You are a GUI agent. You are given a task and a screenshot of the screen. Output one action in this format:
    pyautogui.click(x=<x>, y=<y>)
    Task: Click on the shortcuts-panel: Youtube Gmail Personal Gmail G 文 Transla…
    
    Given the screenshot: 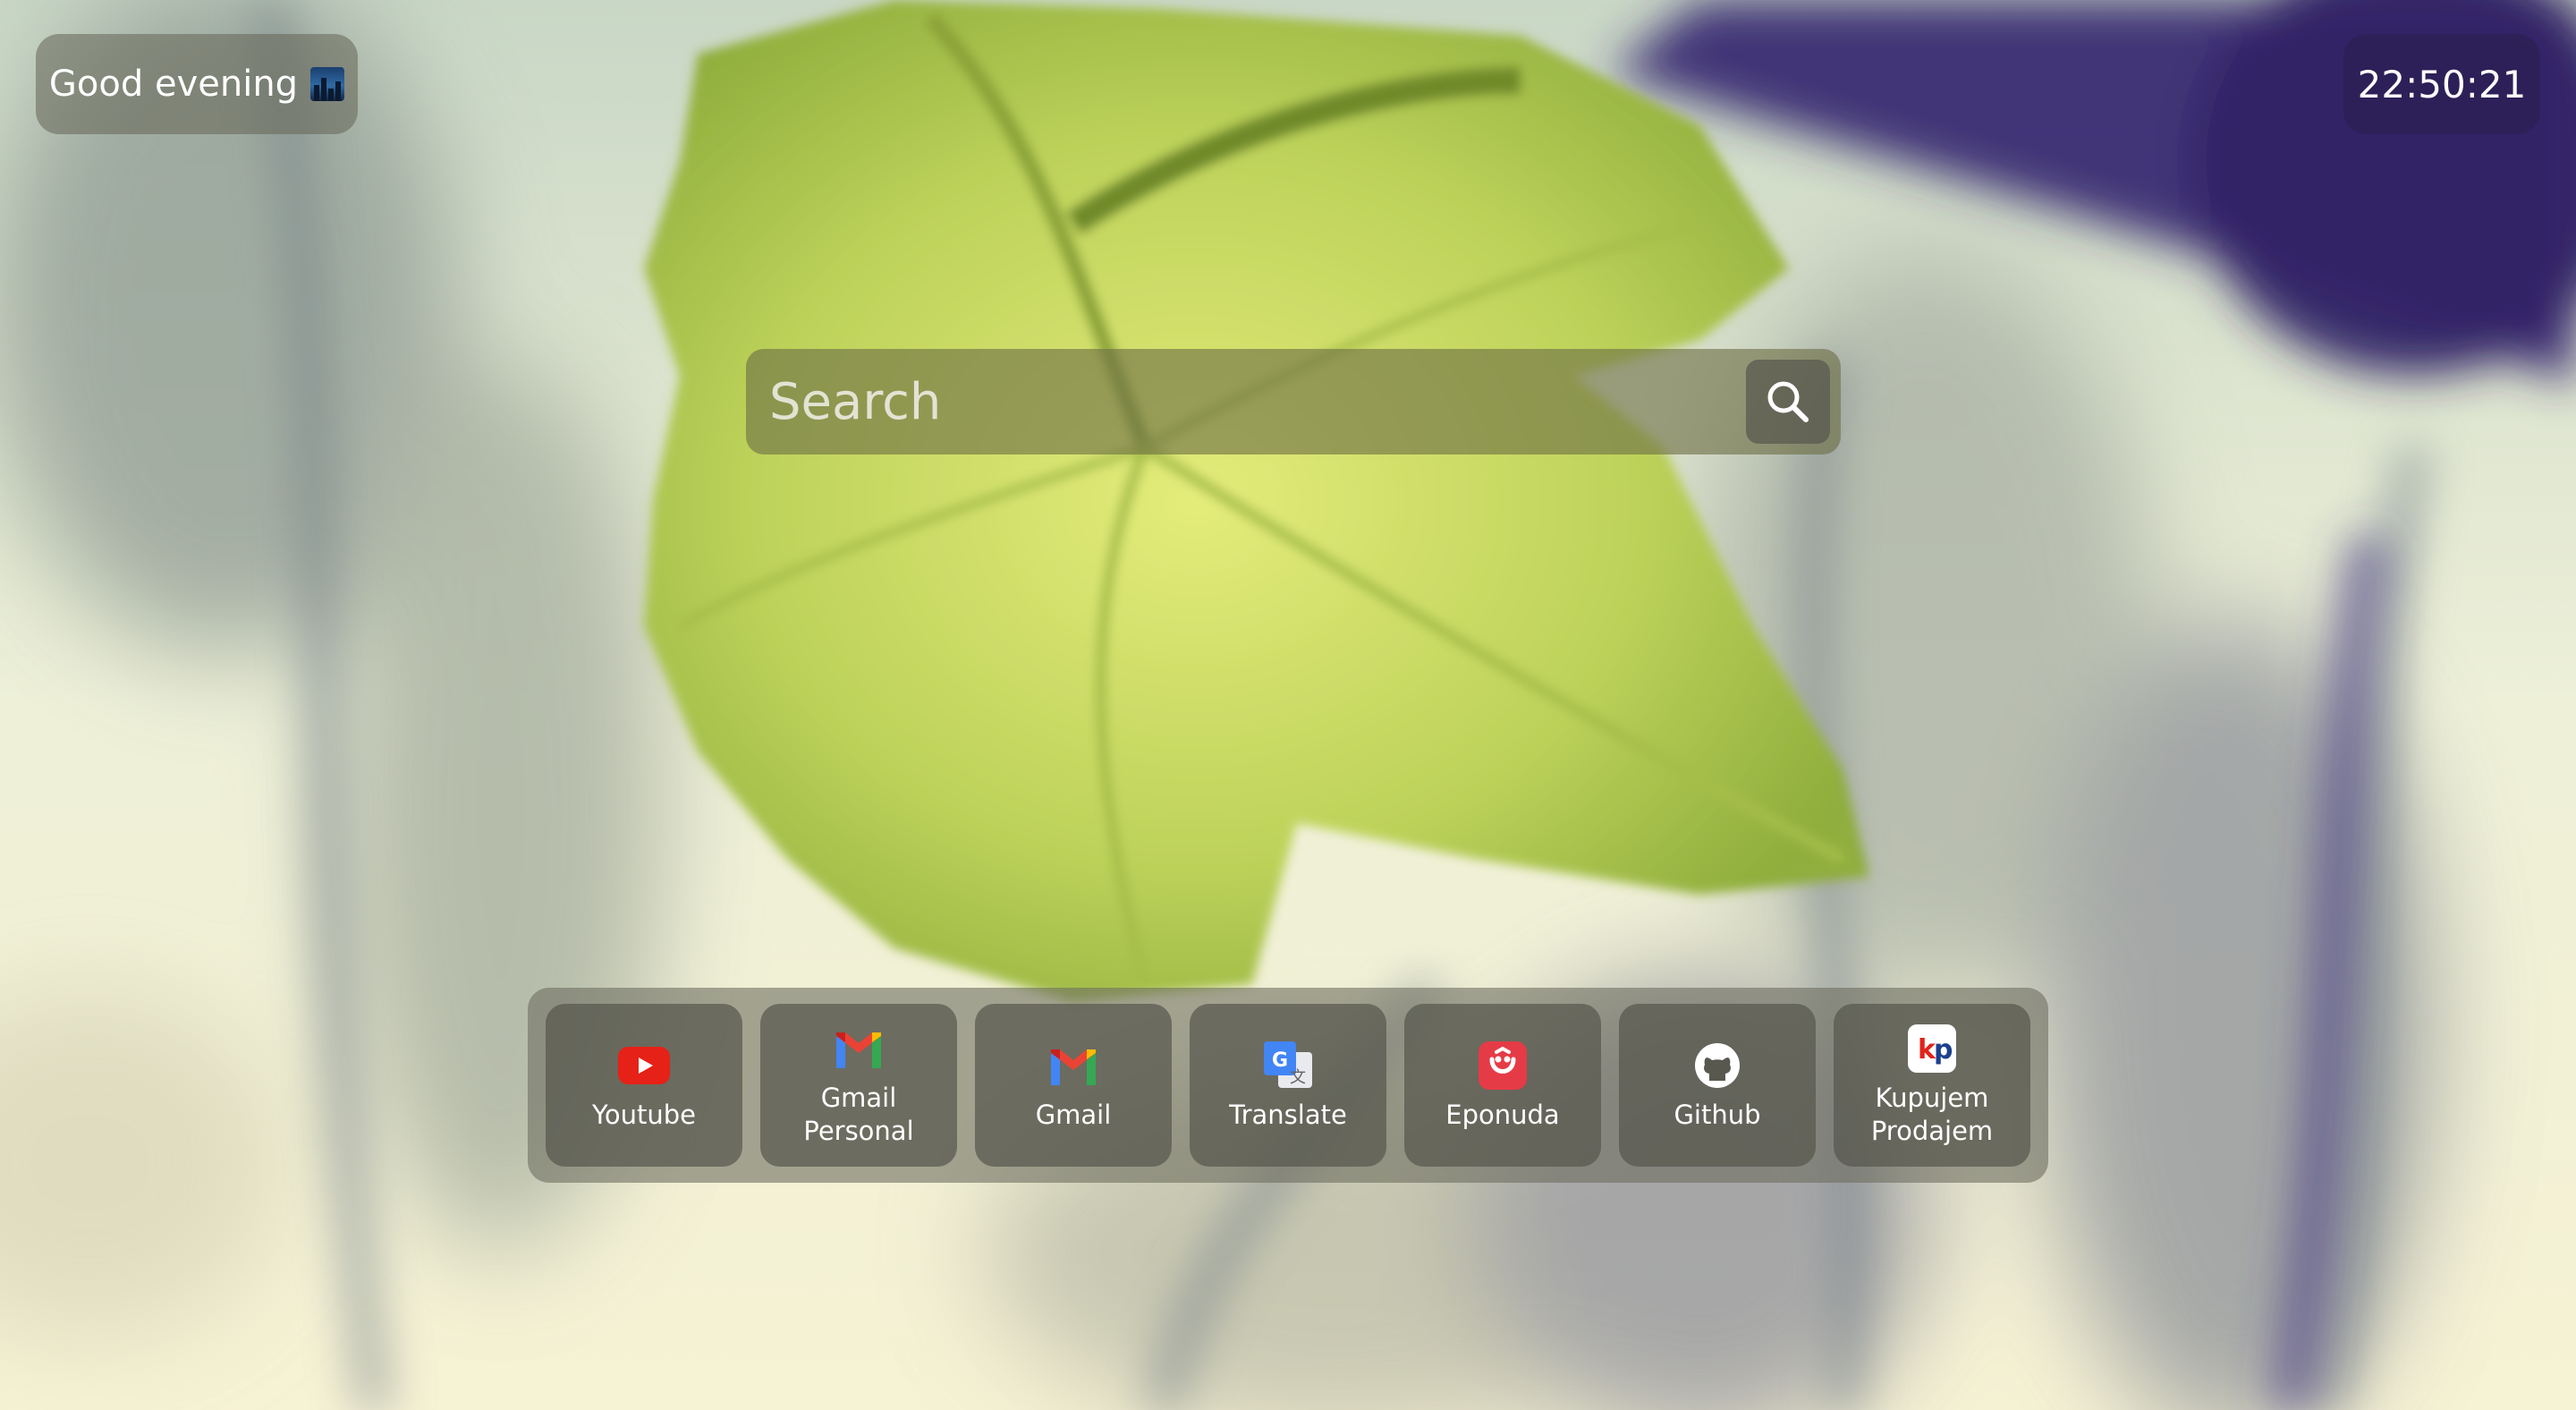 What is the action you would take?
    pyautogui.click(x=1288, y=1086)
    